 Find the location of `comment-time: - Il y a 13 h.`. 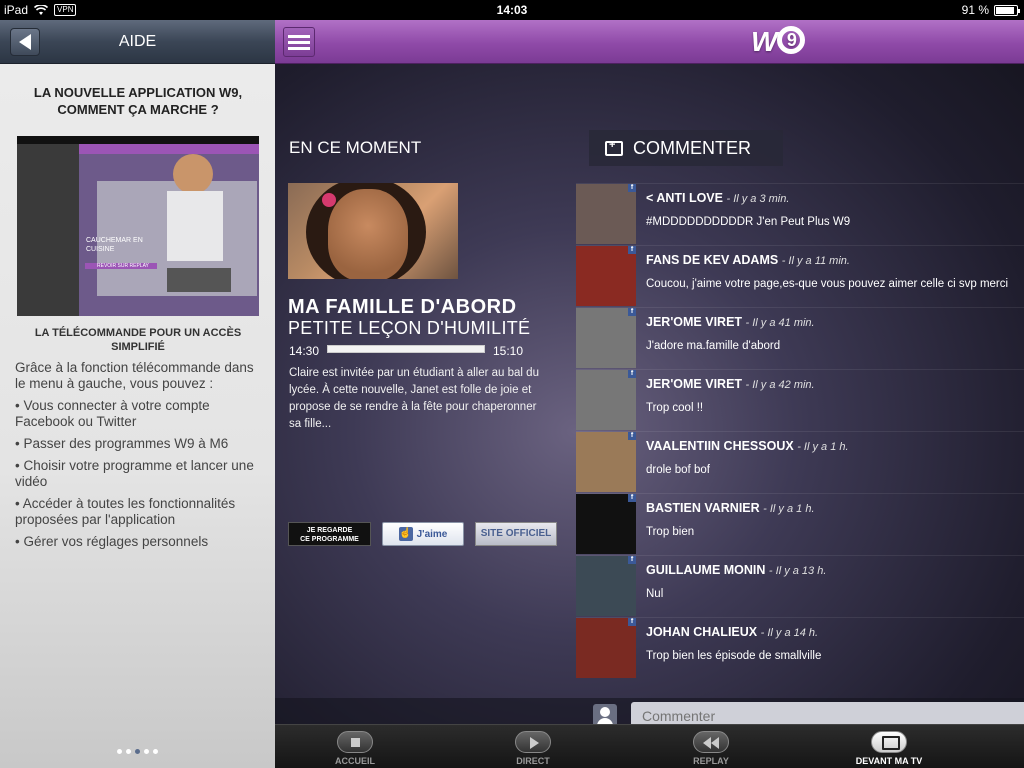

comment-time: - Il y a 13 h. is located at coordinates (797, 571).